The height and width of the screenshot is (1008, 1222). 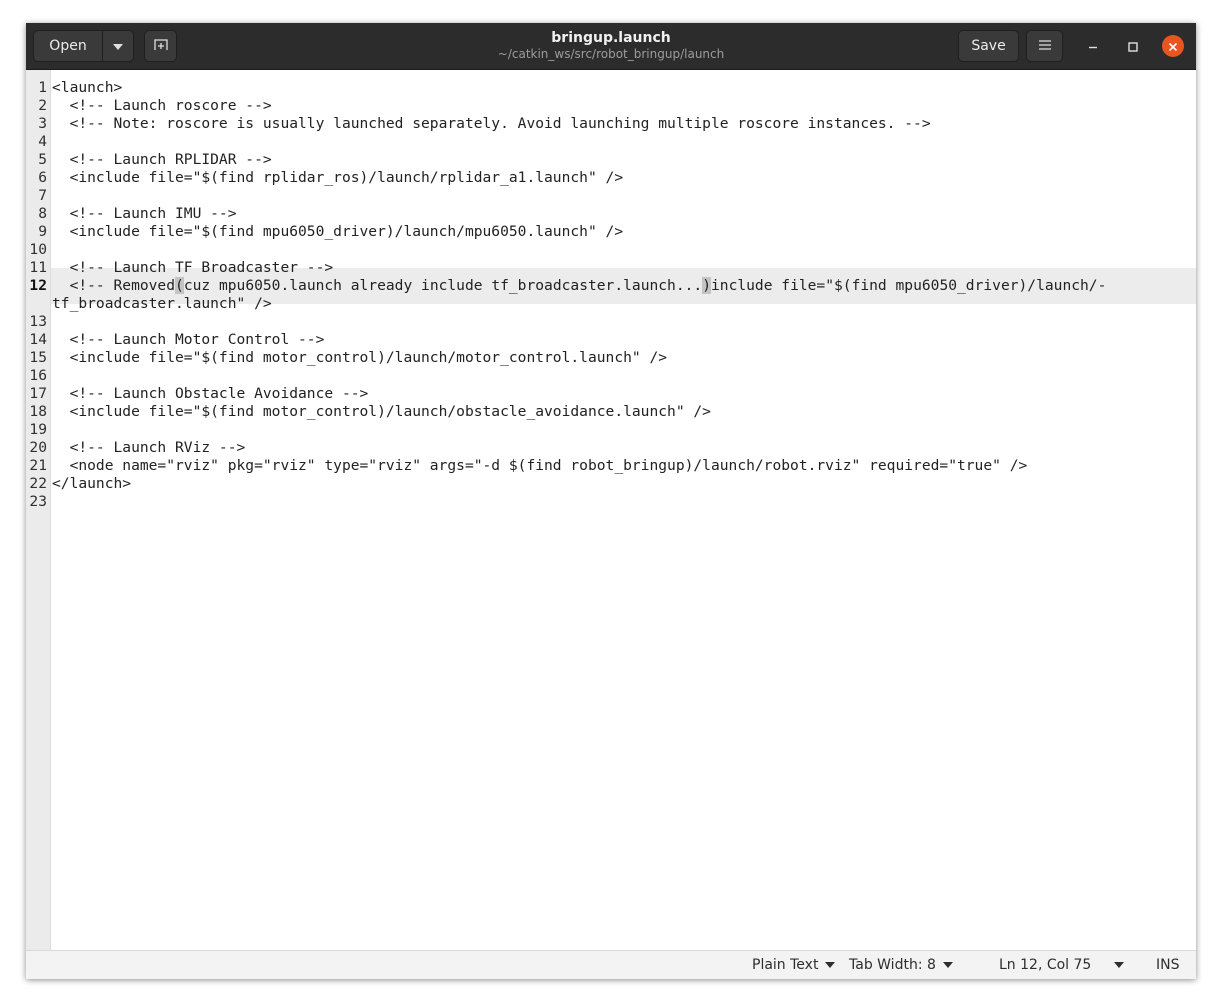 I want to click on line-number: 3, so click(x=42, y=123).